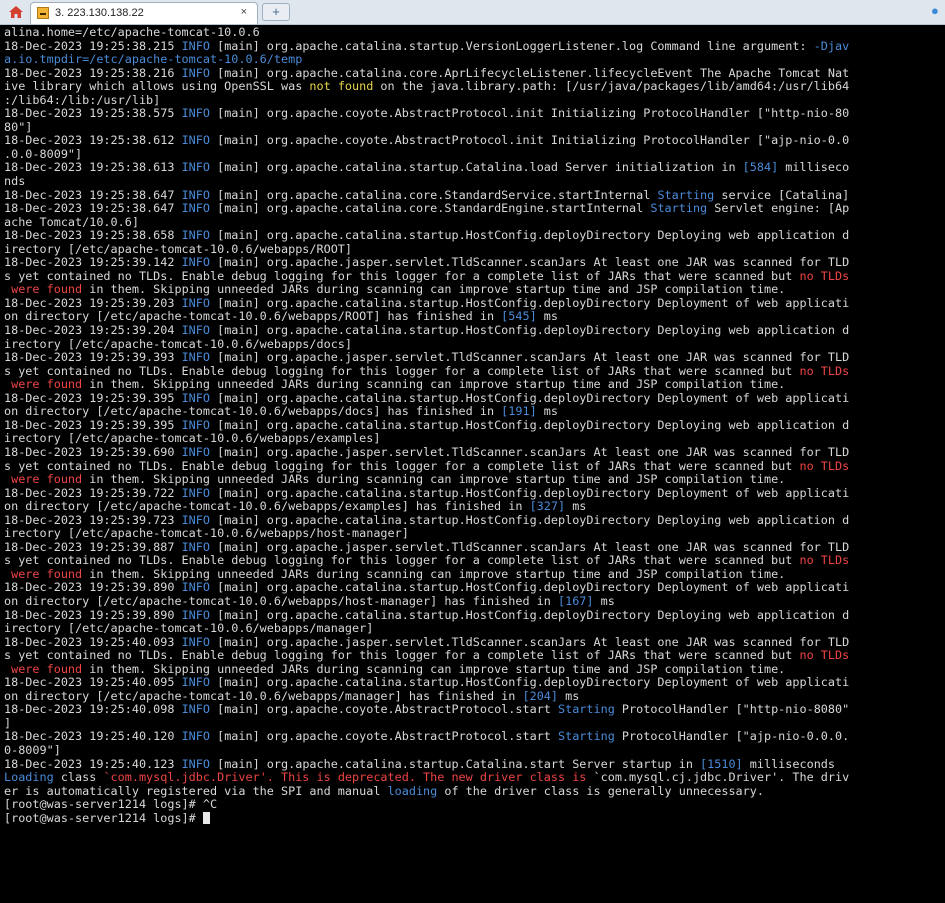  Describe the element at coordinates (93, 682) in the screenshot. I see `terminal-text: 18-Dec-2023 19:25:40.095` at that location.